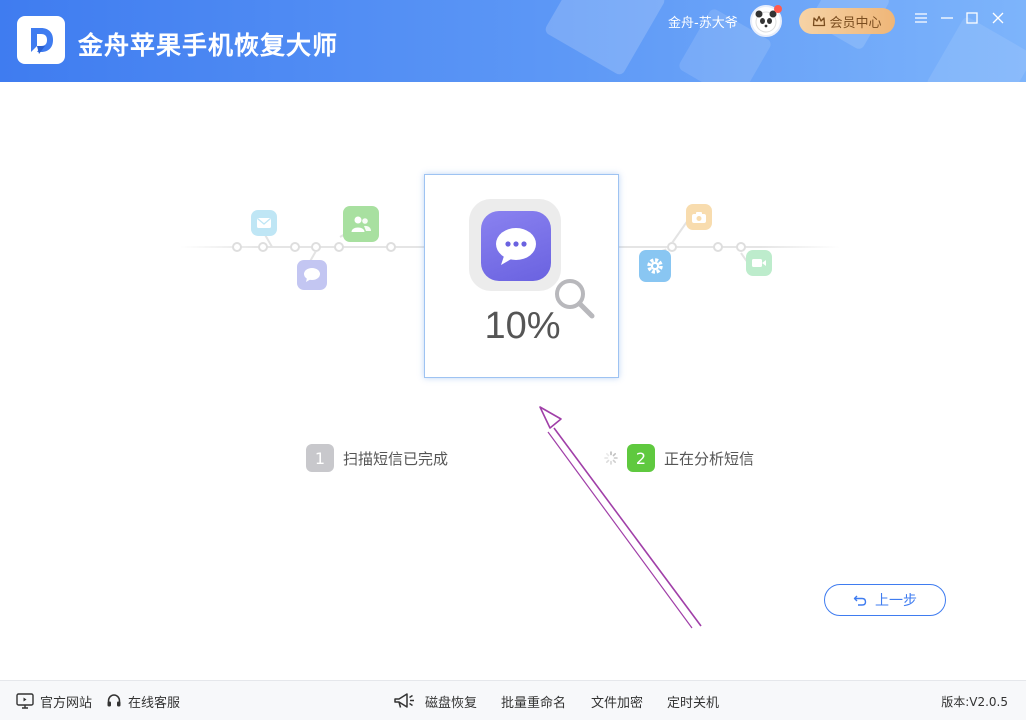 This screenshot has width=1026, height=720. I want to click on scheduled-shutdown-link: 定时关机, so click(693, 700).